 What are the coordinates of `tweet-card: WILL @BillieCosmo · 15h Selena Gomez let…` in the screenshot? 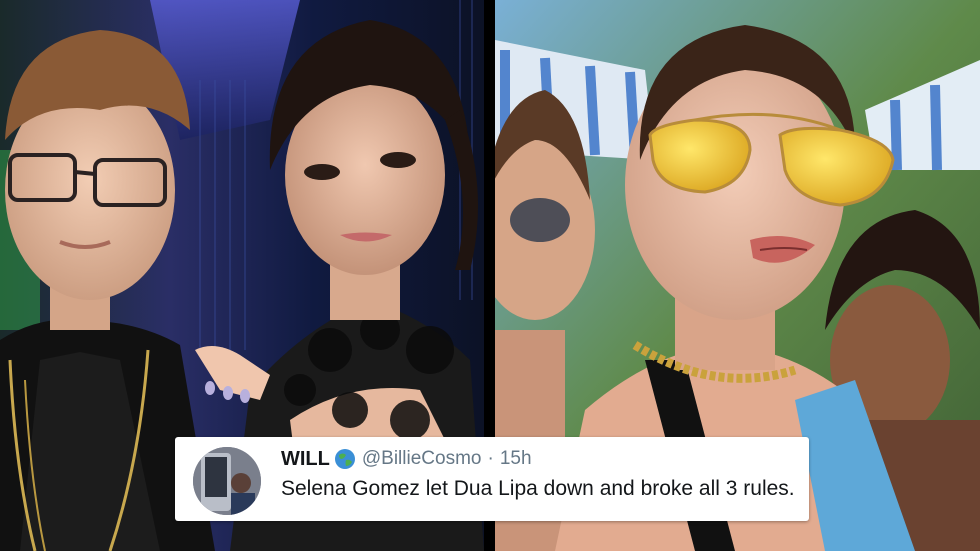 It's located at (492, 479).